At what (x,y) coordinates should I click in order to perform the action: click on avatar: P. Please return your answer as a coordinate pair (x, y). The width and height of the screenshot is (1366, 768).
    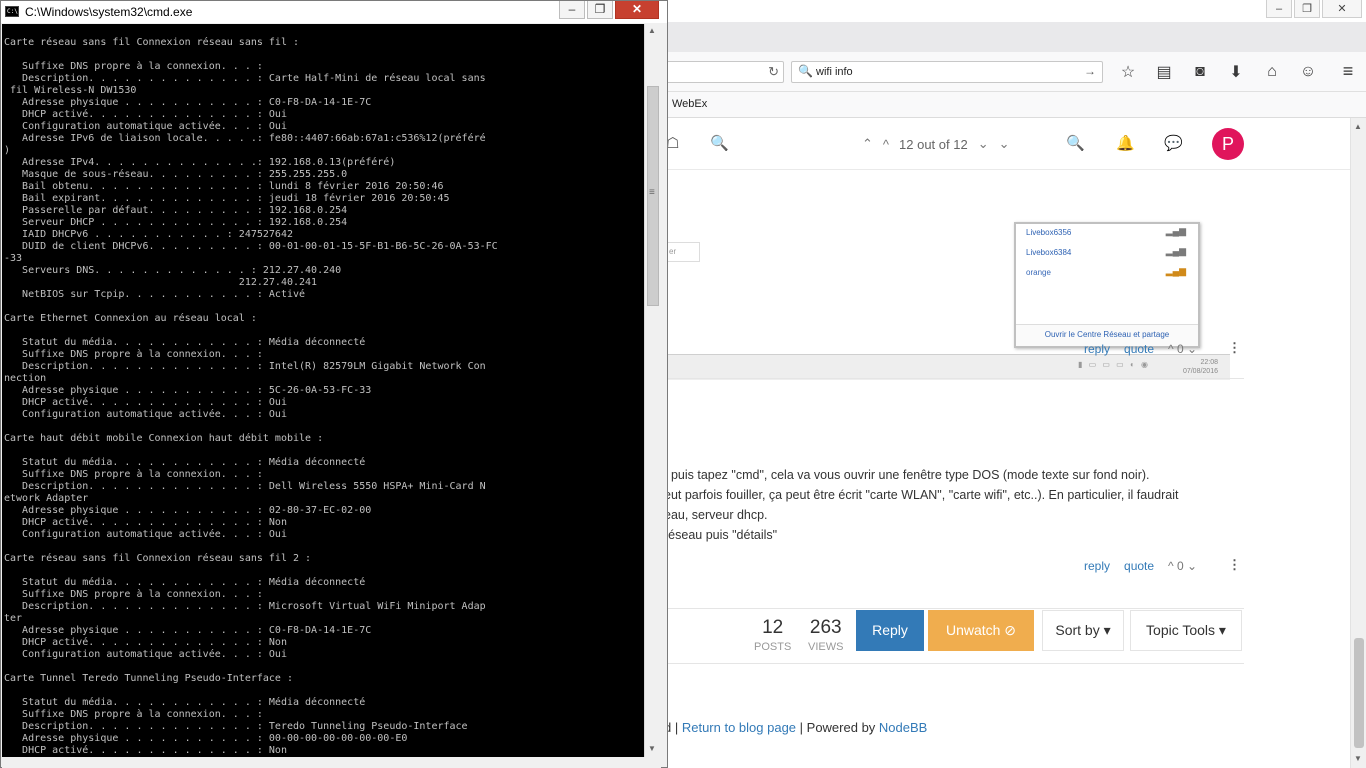
    Looking at the image, I should click on (1228, 144).